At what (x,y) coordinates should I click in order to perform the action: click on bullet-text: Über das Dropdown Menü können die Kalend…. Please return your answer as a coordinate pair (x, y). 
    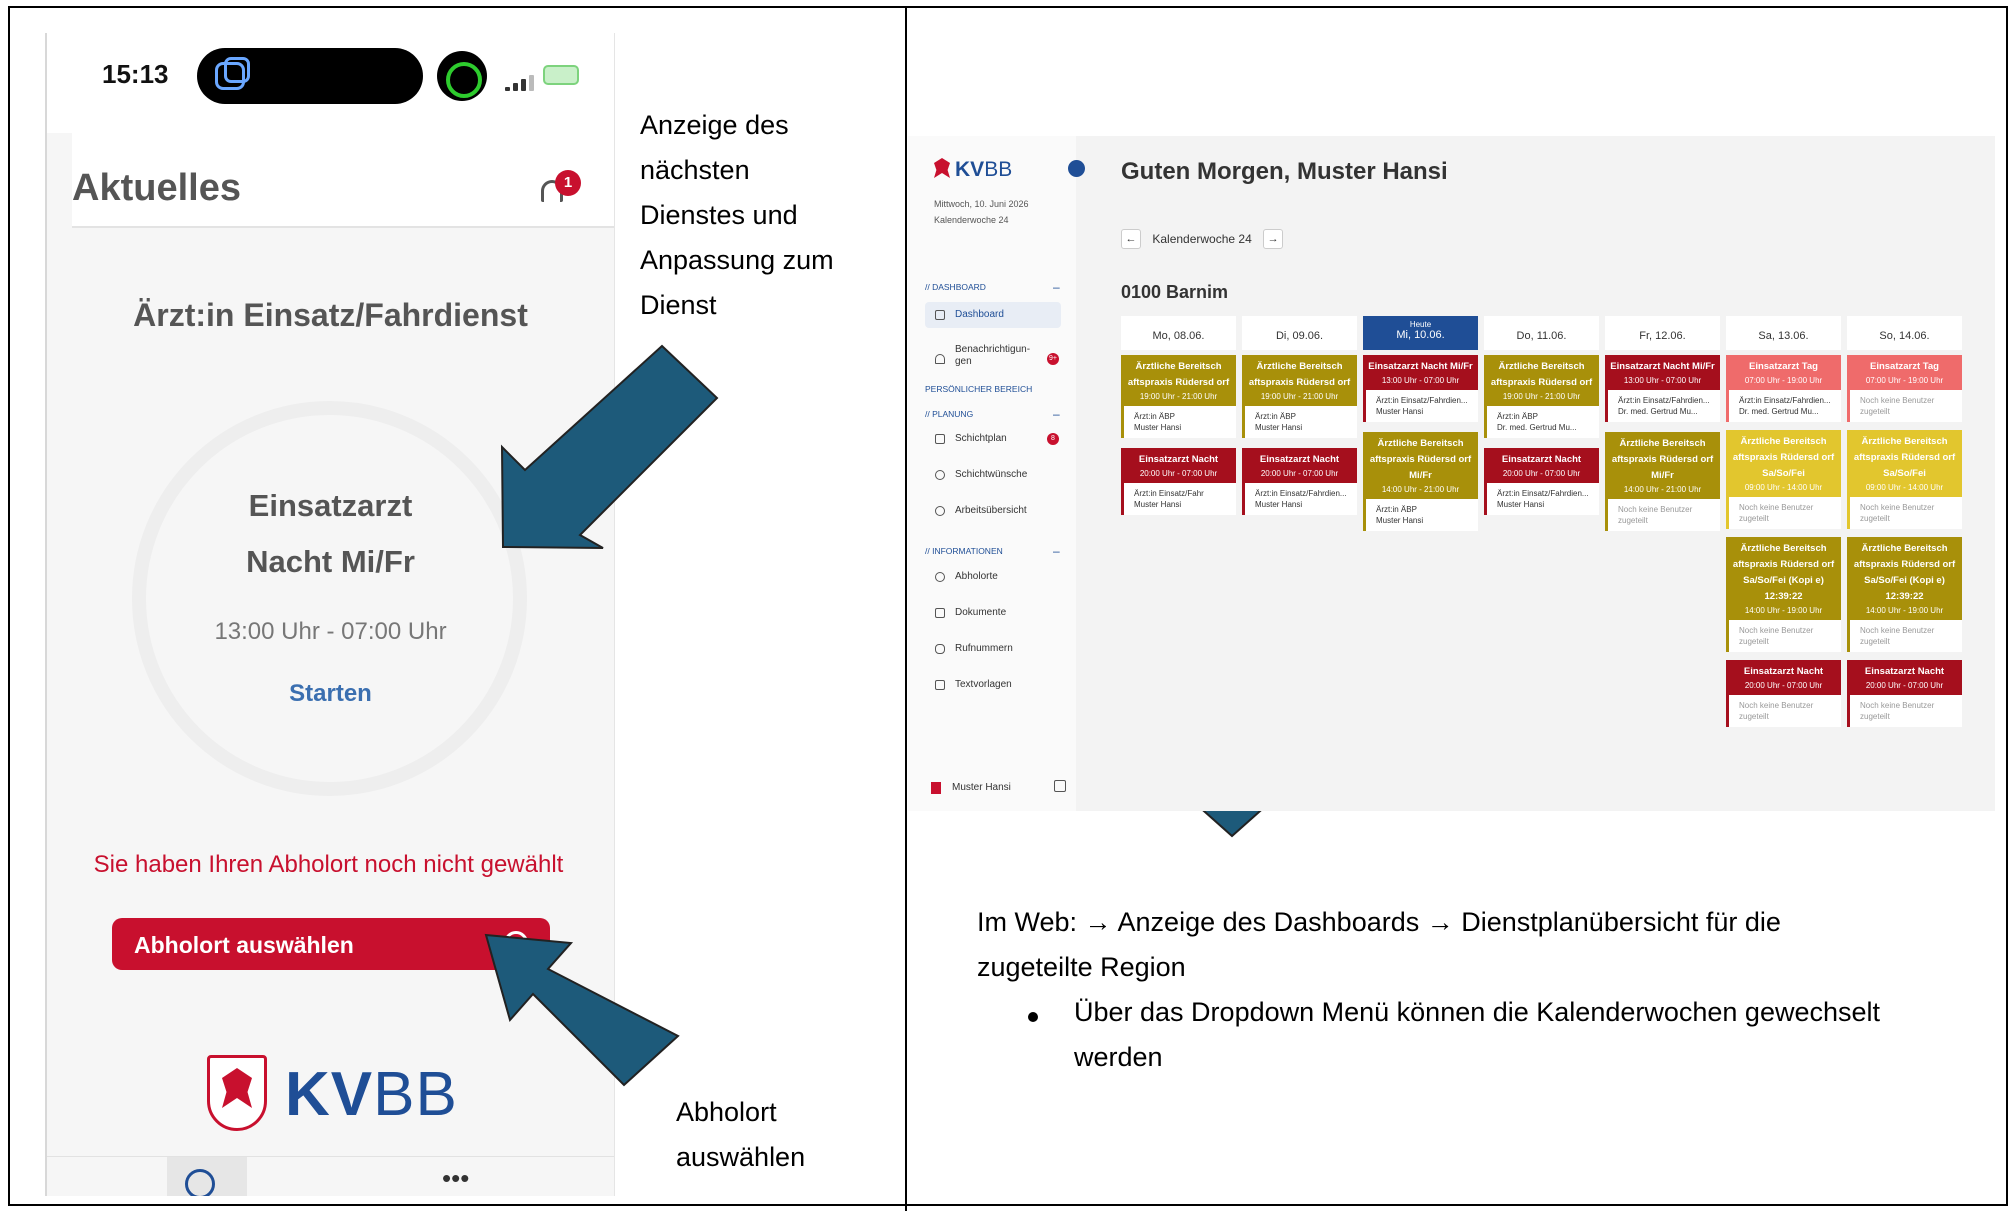
    Looking at the image, I should click on (1524, 1035).